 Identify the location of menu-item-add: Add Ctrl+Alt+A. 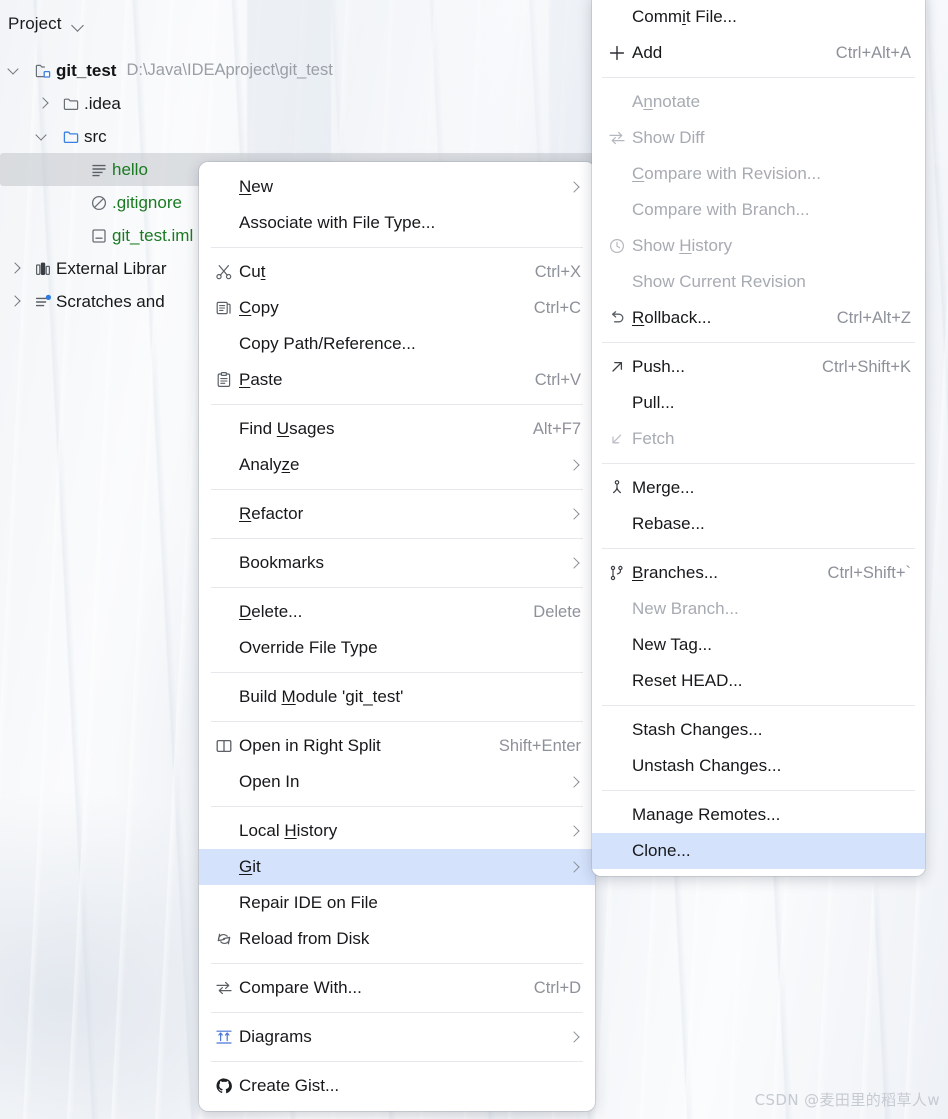
(758, 53).